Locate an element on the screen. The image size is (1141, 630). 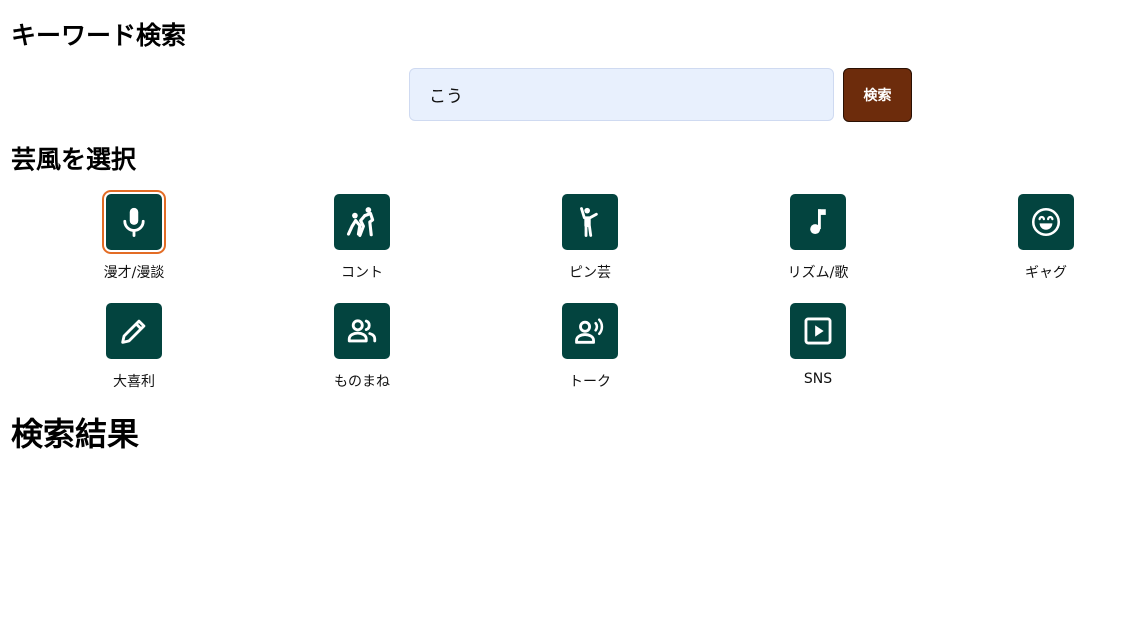
pencil-icon is located at coordinates (133, 331).